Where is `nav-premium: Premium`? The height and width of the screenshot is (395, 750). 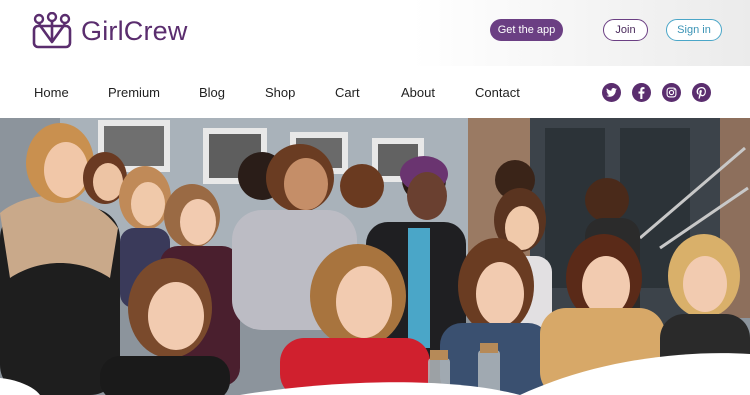 nav-premium: Premium is located at coordinates (134, 92).